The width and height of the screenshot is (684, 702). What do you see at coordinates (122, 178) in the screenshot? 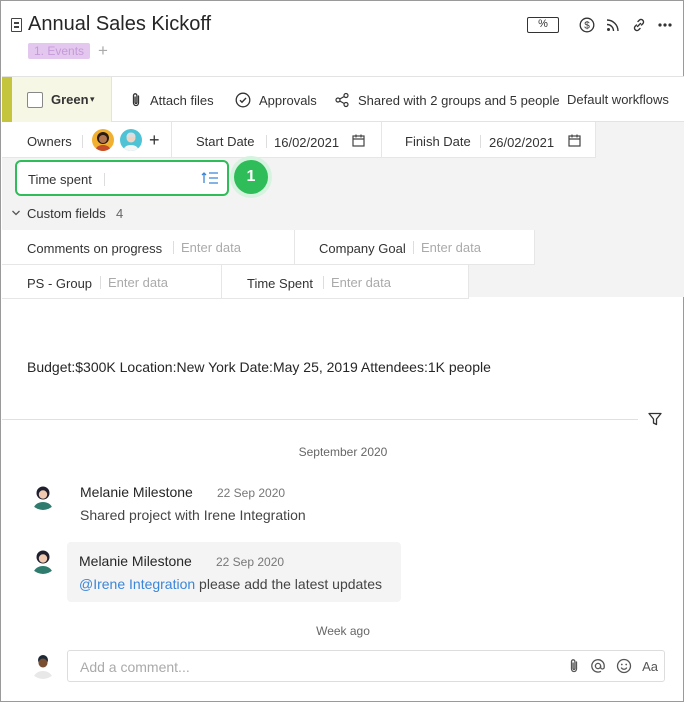
I see `time-spent-field: Time spent` at bounding box center [122, 178].